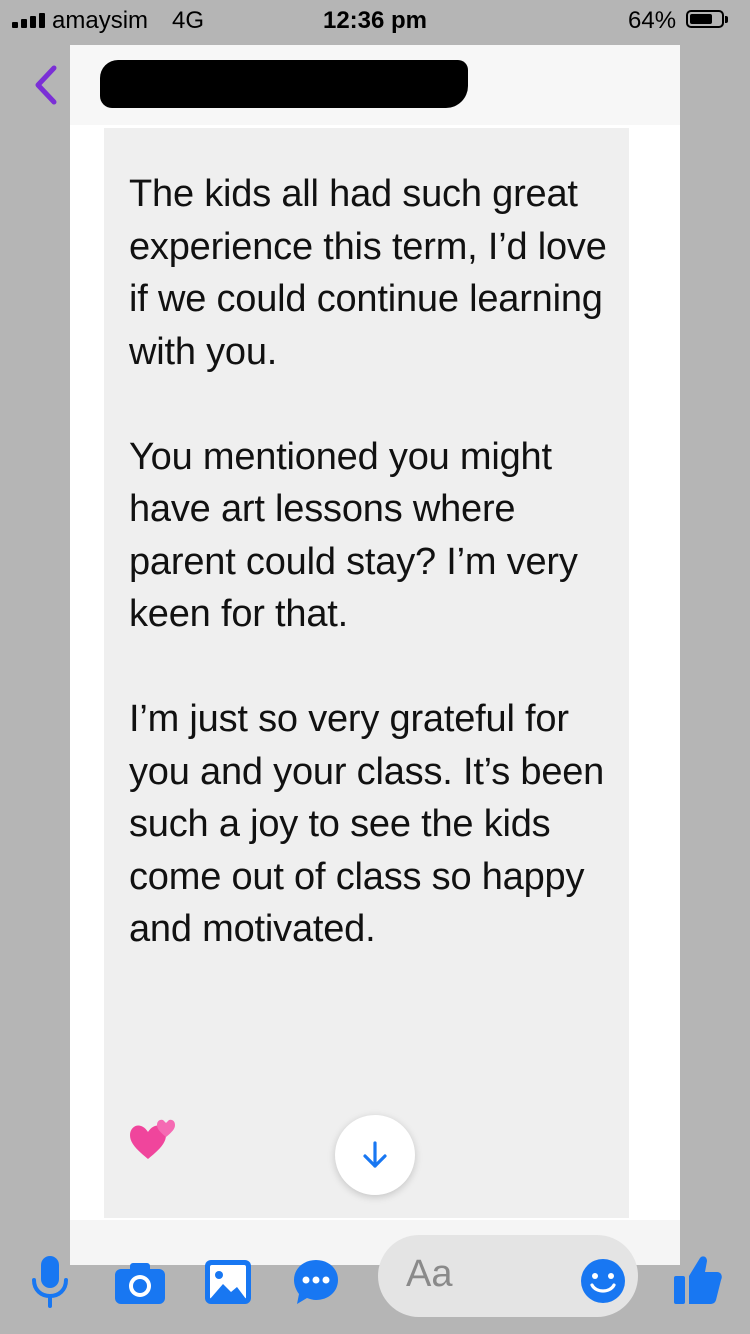 Image resolution: width=750 pixels, height=1334 pixels. I want to click on microphone-icon, so click(50, 1283).